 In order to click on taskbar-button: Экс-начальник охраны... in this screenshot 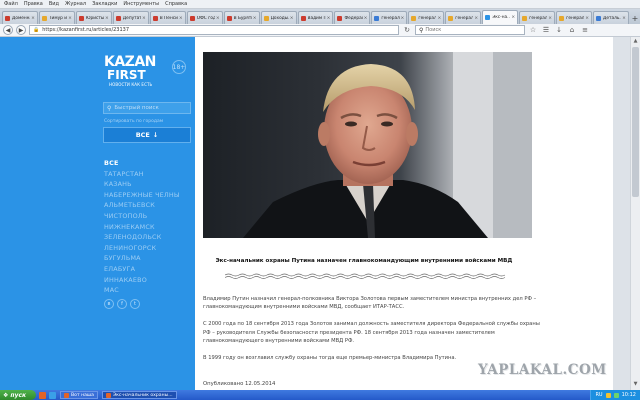, I will do `click(139, 395)`.